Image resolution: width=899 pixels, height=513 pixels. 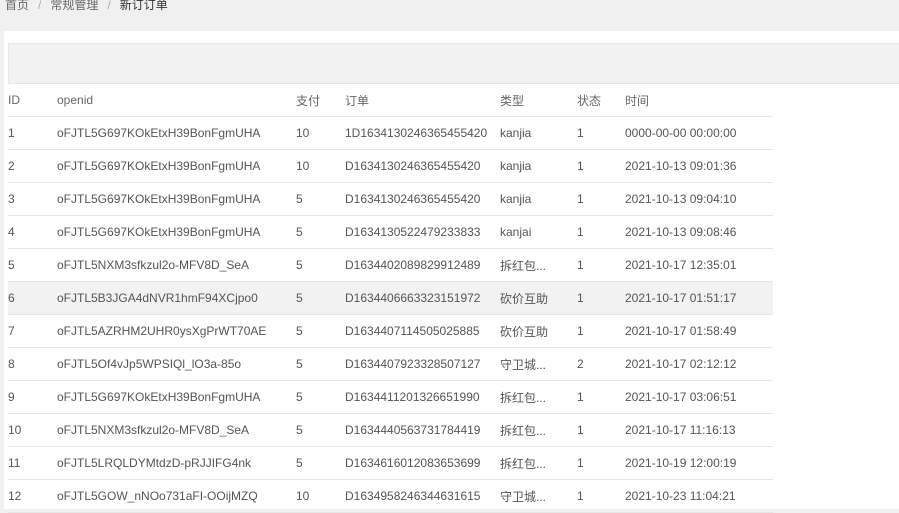 What do you see at coordinates (422, 331) in the screenshot?
I see `cell-order: D1634407114505025885` at bounding box center [422, 331].